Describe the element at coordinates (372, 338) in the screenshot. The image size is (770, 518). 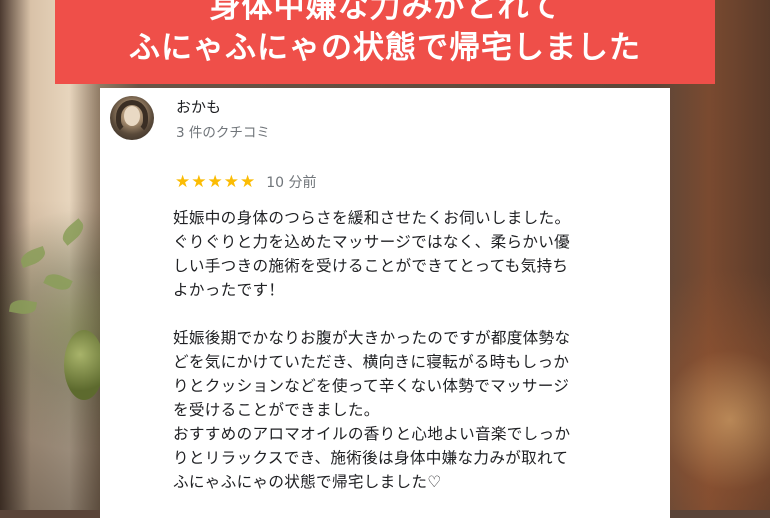
I see `review-line: 妊娠後期でかなりお腹が大きかったのですが都度体勢な` at that location.